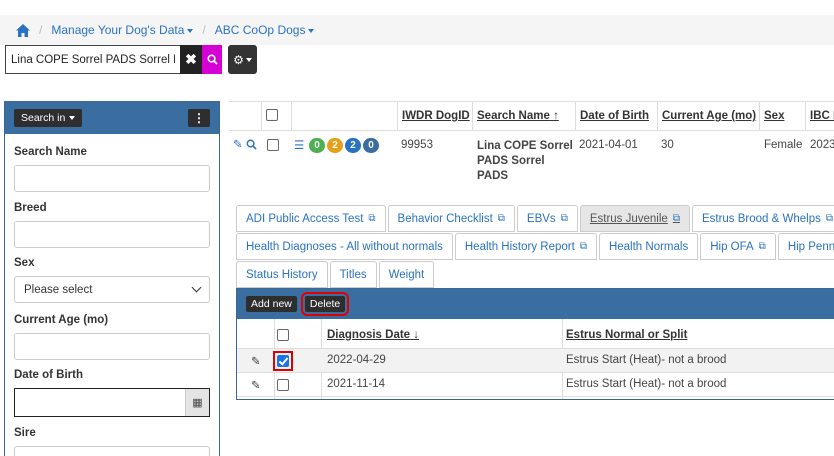  Describe the element at coordinates (762, 218) in the screenshot. I see `tab-estrus-brood-whelps: Estrus Brood & Whelps ⧉` at that location.